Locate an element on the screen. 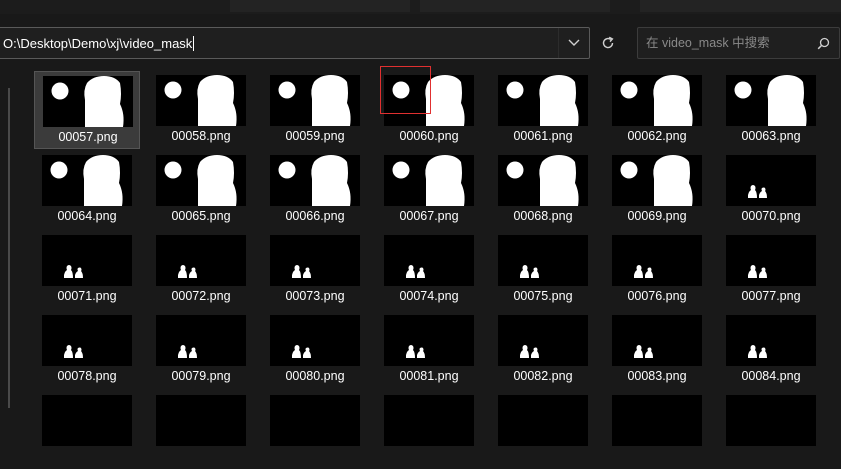 The height and width of the screenshot is (469, 841). file-name: 00059.png is located at coordinates (315, 136).